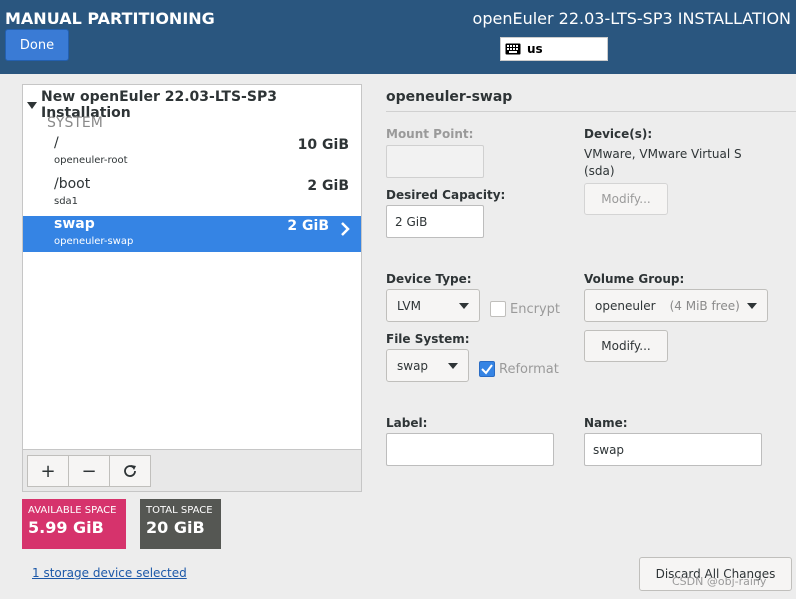  What do you see at coordinates (72, 184) in the screenshot?
I see `partition-mount: /boot` at bounding box center [72, 184].